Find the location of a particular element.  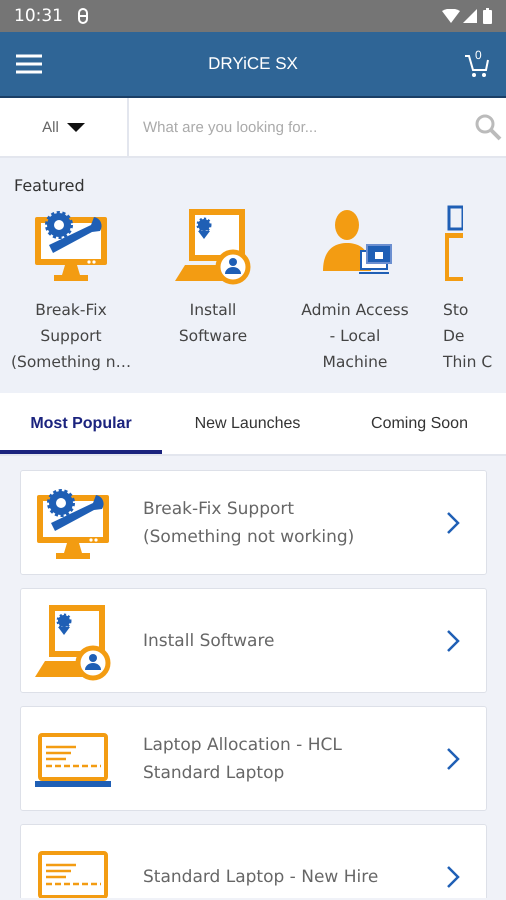

catalog-item-title: Break-Fix Support (Something not working) is located at coordinates (249, 523).